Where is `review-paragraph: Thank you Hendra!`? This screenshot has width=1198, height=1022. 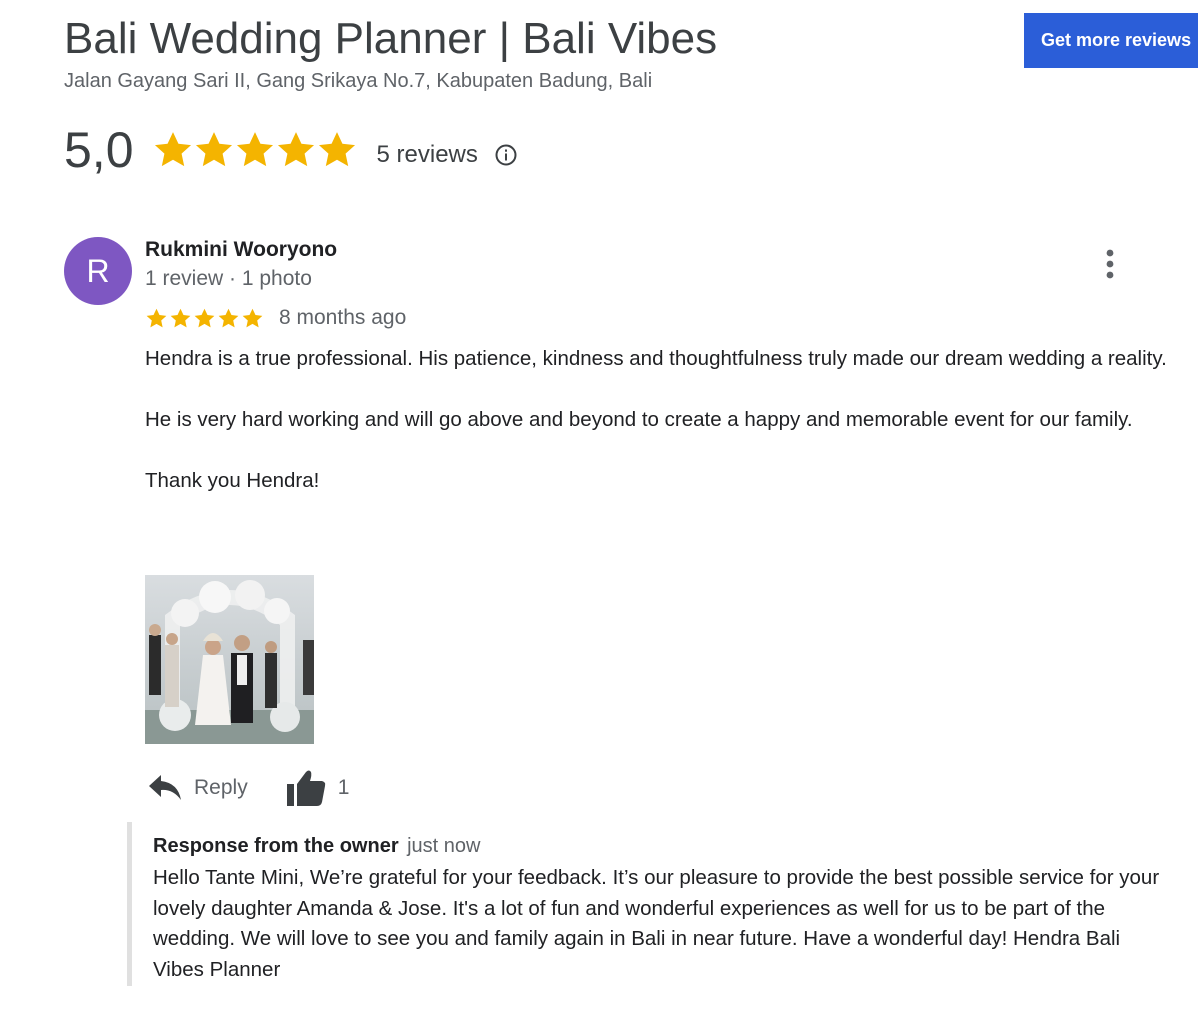 review-paragraph: Thank you Hendra! is located at coordinates (232, 480).